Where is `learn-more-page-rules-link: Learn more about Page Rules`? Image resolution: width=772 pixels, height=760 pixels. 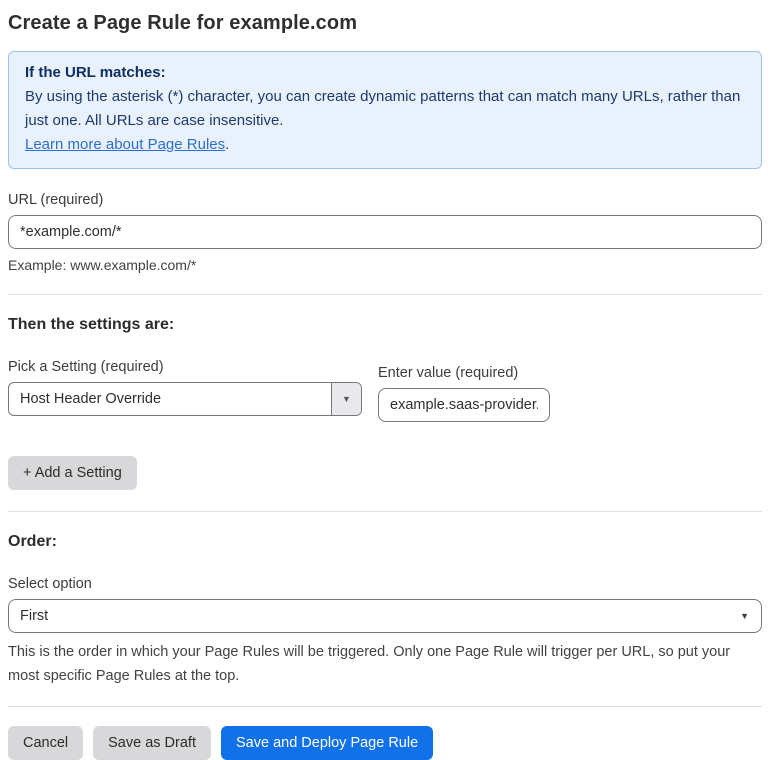 learn-more-page-rules-link: Learn more about Page Rules is located at coordinates (125, 144).